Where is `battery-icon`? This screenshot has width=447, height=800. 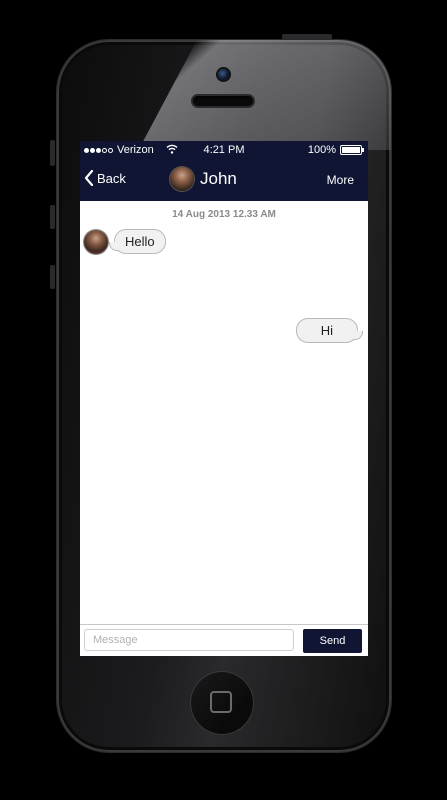
battery-icon is located at coordinates (352, 150).